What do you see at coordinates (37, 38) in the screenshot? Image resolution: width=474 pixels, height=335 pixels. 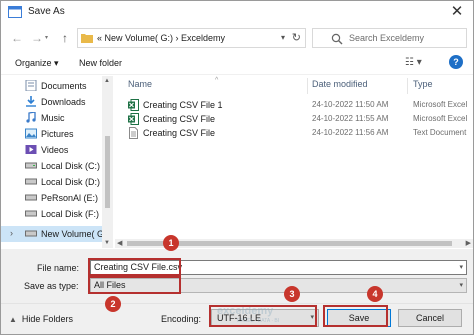 I see `forward-arrow-icon: →` at bounding box center [37, 38].